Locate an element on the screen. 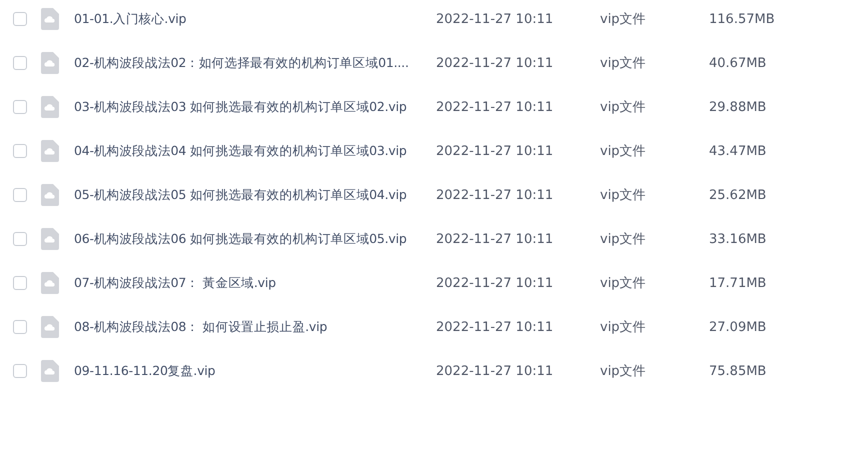 The width and height of the screenshot is (859, 456). file-name: 04-机构波段战法04 如何挑选最有效的机构订单区域03.vip is located at coordinates (255, 151).